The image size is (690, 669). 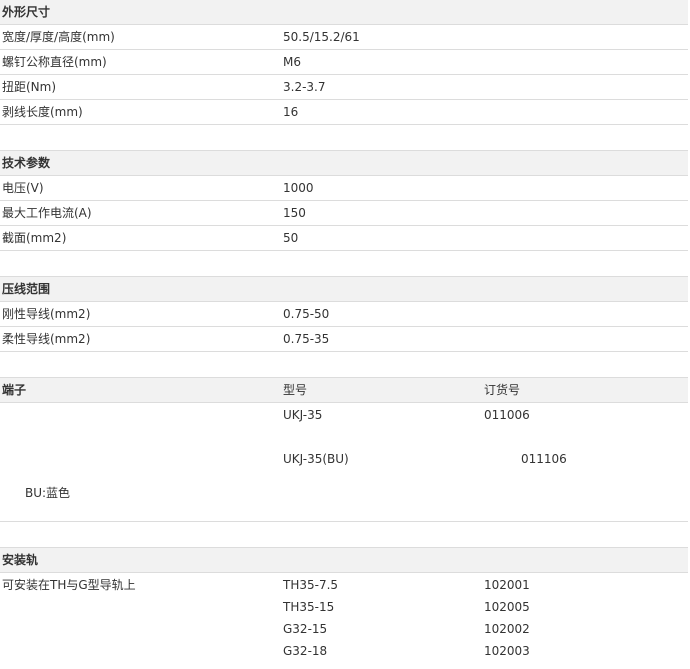 What do you see at coordinates (344, 188) in the screenshot?
I see `table-row: 电压(V) 1000` at bounding box center [344, 188].